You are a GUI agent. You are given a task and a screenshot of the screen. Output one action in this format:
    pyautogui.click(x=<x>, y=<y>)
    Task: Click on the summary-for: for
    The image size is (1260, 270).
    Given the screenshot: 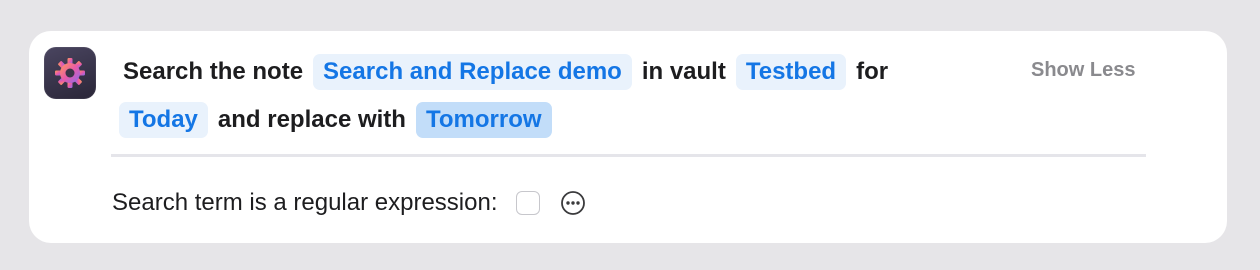 What is the action you would take?
    pyautogui.click(x=872, y=71)
    